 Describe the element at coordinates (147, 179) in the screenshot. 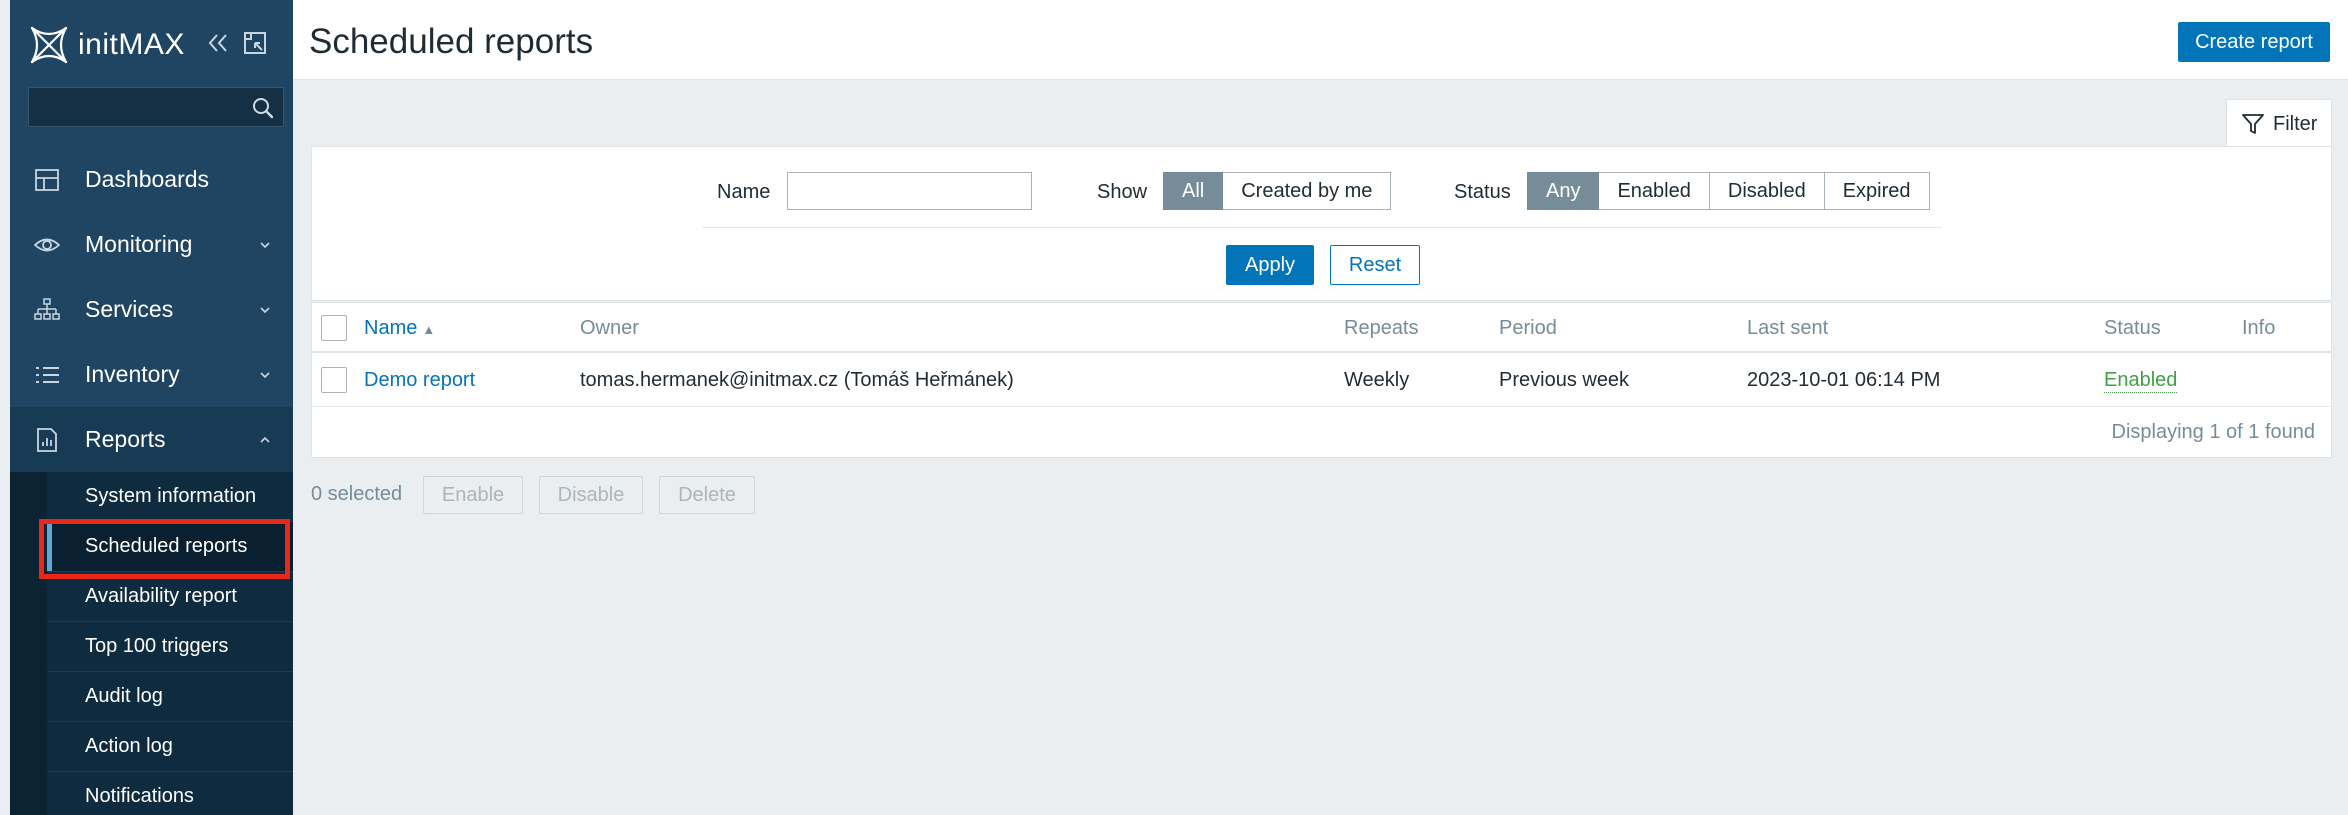

I see `menu-label: Dashboards` at that location.